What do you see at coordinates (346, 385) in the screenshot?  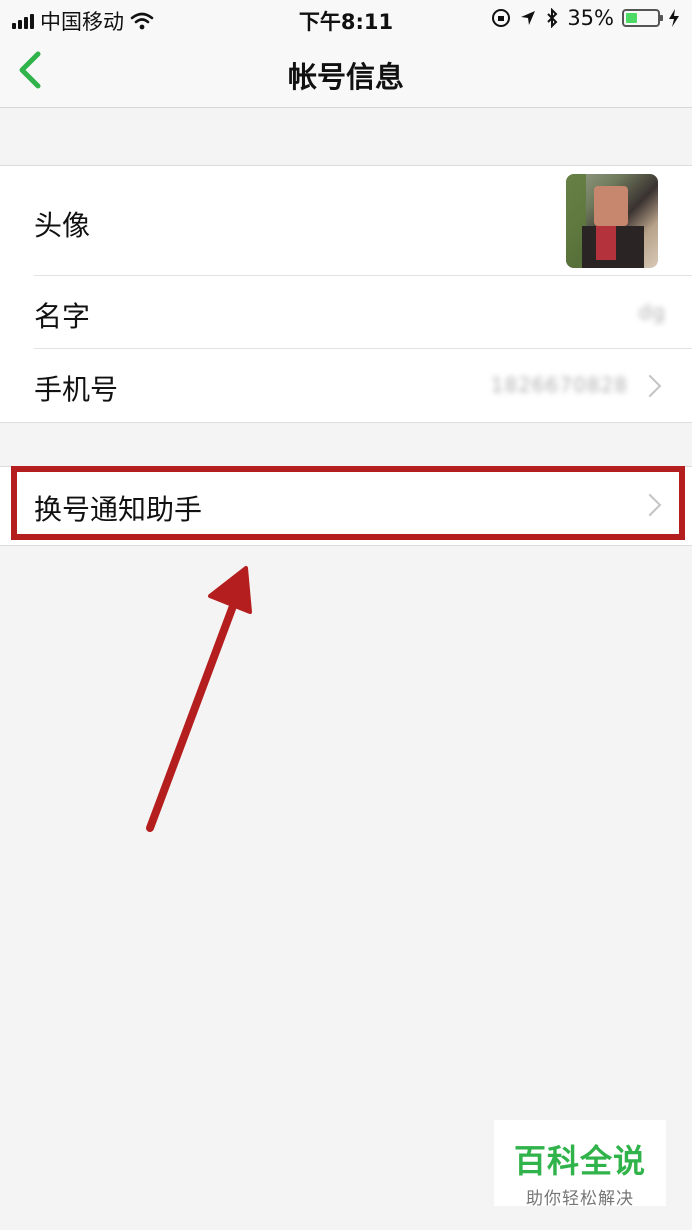 I see `phone-row: 手机号 1826670828` at bounding box center [346, 385].